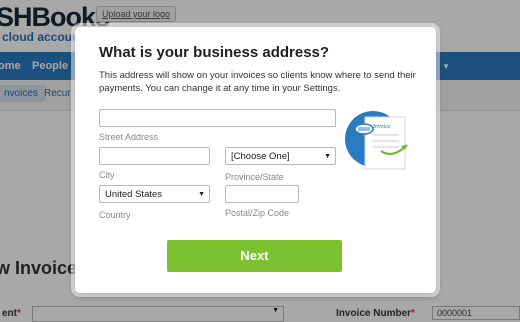 This screenshot has width=520, height=322. What do you see at coordinates (254, 256) in the screenshot?
I see `next-button: Next` at bounding box center [254, 256].